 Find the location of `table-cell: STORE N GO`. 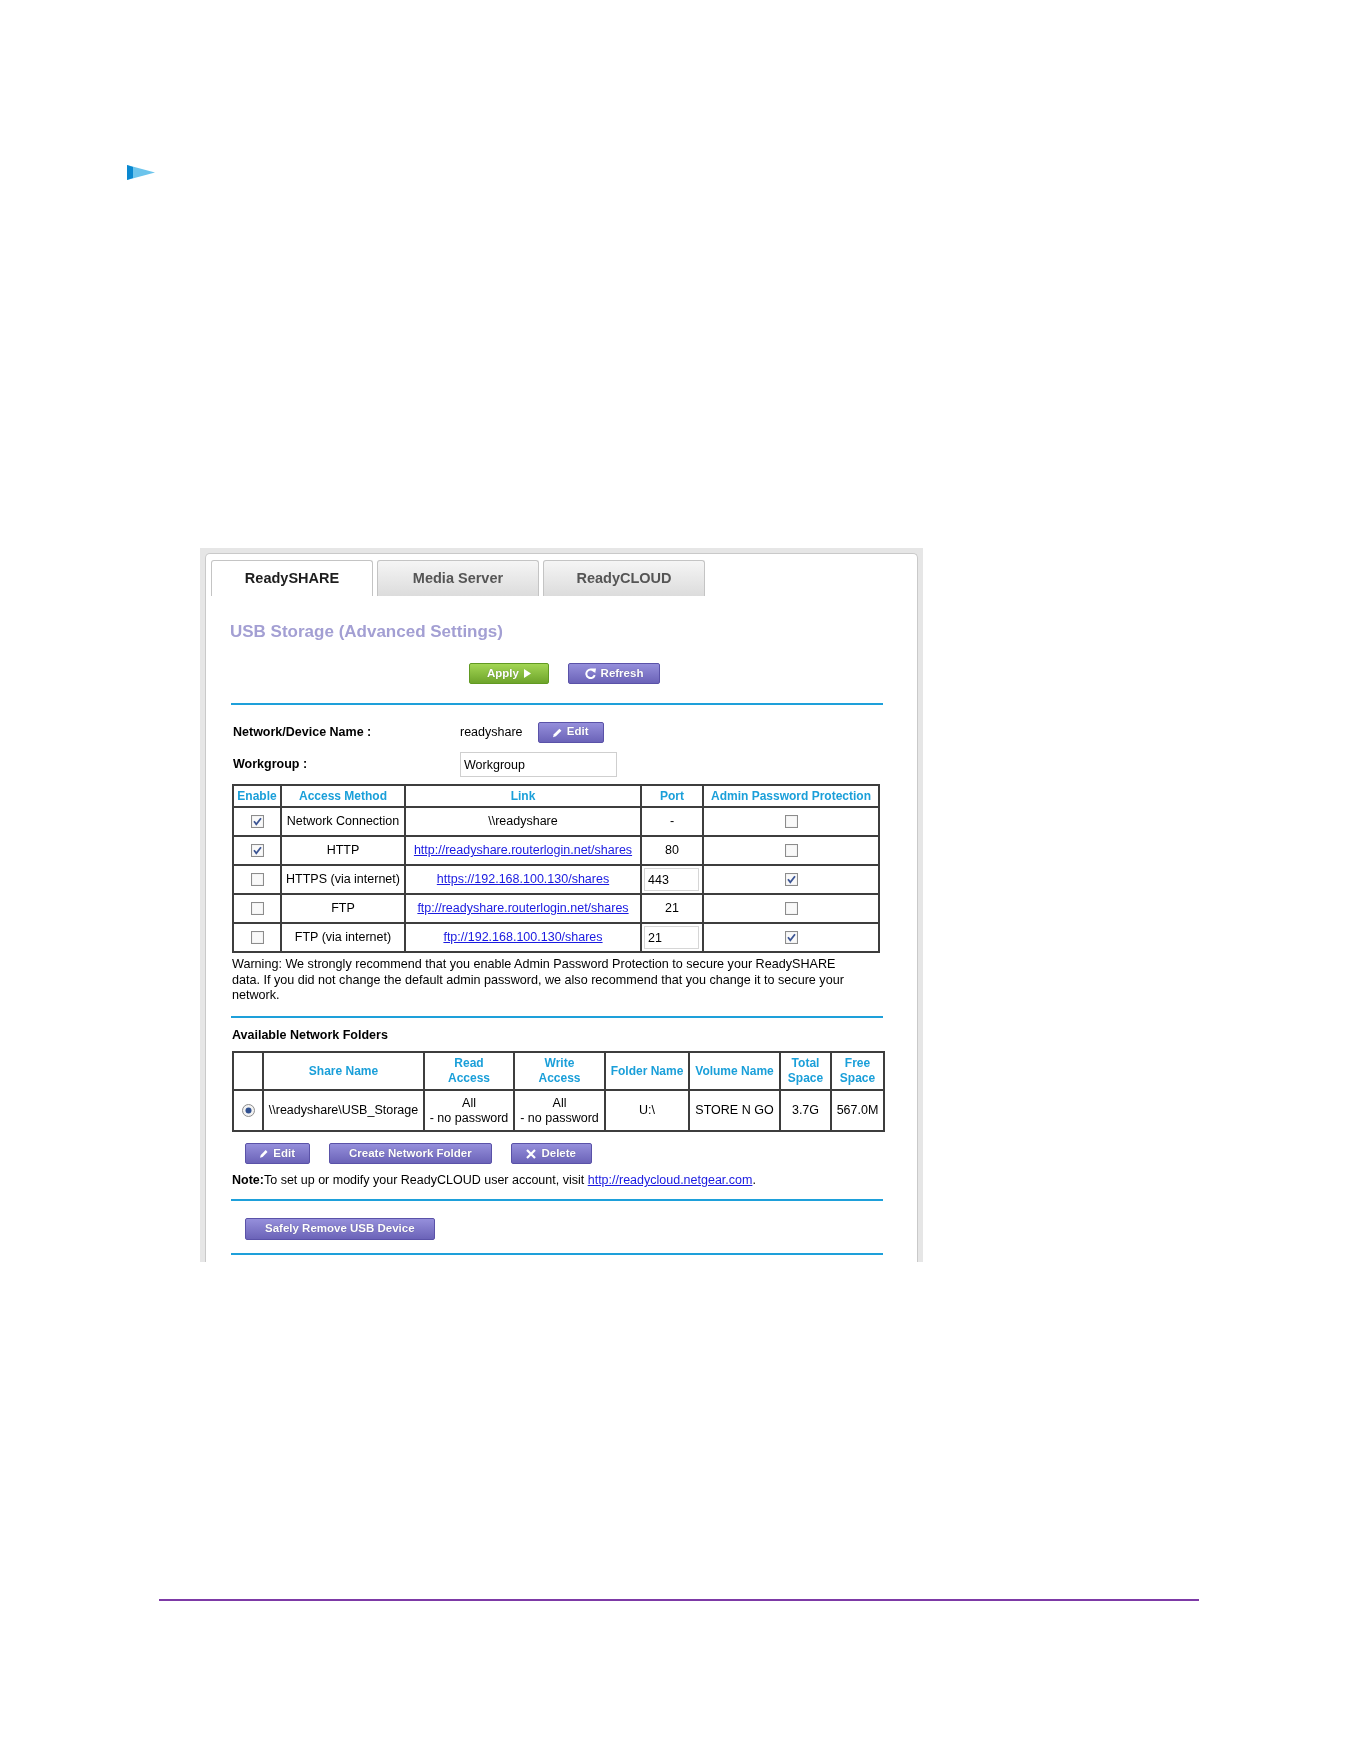

table-cell: STORE N GO is located at coordinates (734, 1111).